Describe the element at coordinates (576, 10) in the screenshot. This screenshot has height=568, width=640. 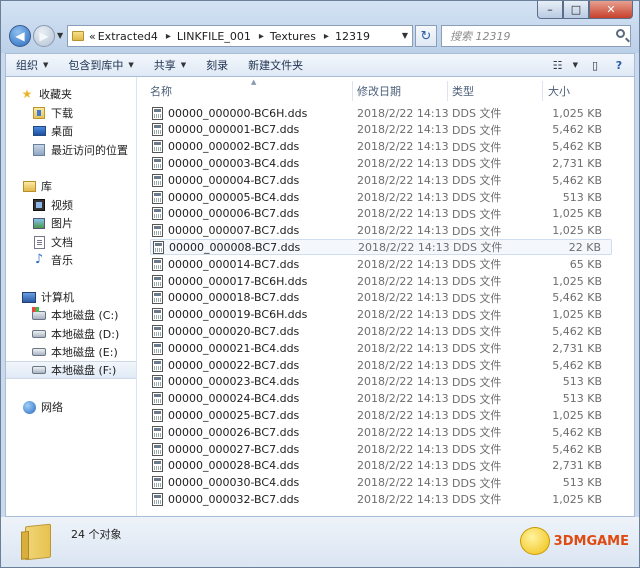
I see `maximize-button: □` at that location.